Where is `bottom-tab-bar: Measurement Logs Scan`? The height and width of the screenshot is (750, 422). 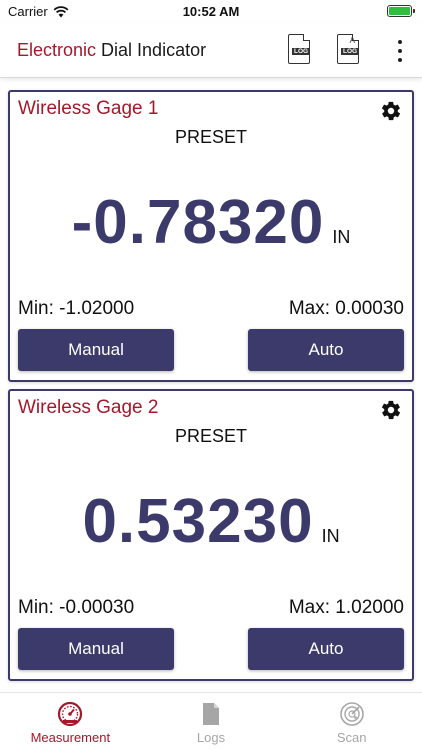 bottom-tab-bar: Measurement Logs Scan is located at coordinates (211, 721).